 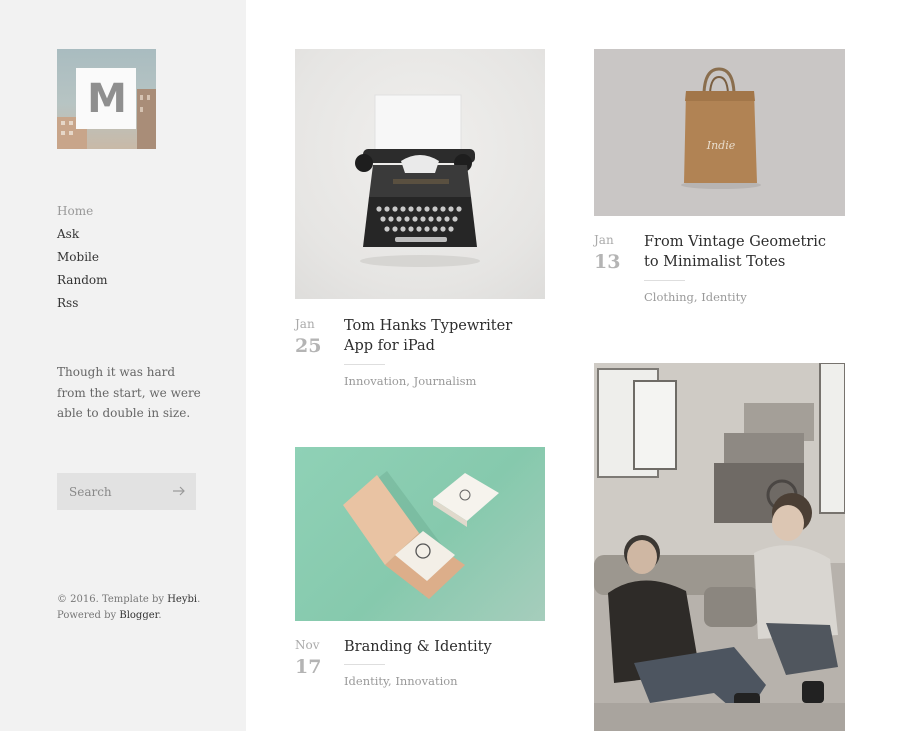 I want to click on footer-text: © 2016. Template by, so click(x=112, y=599).